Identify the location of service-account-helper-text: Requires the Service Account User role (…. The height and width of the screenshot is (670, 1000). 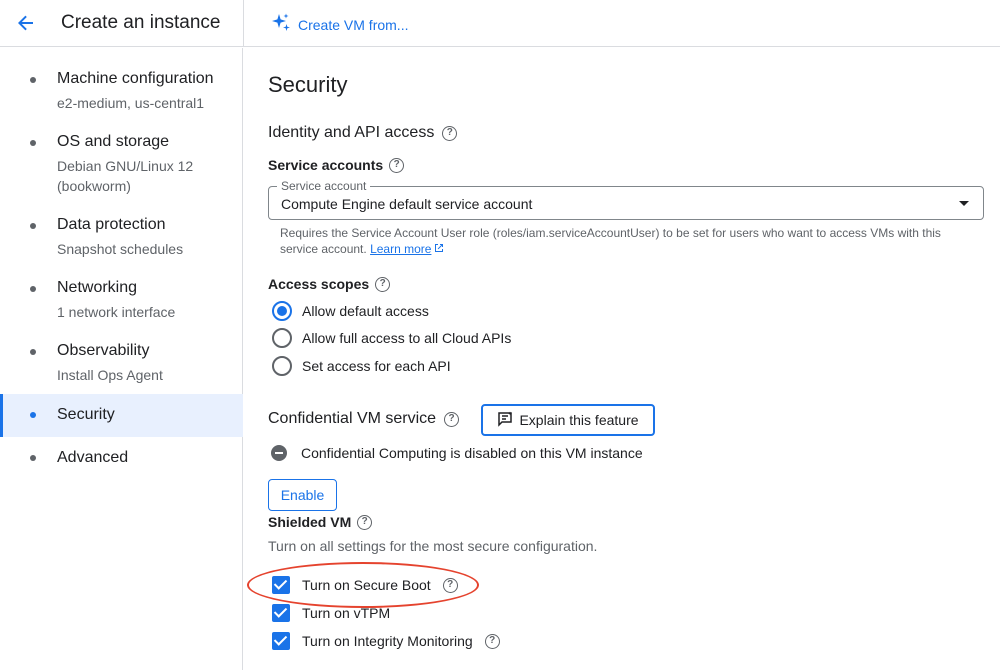
(625, 241).